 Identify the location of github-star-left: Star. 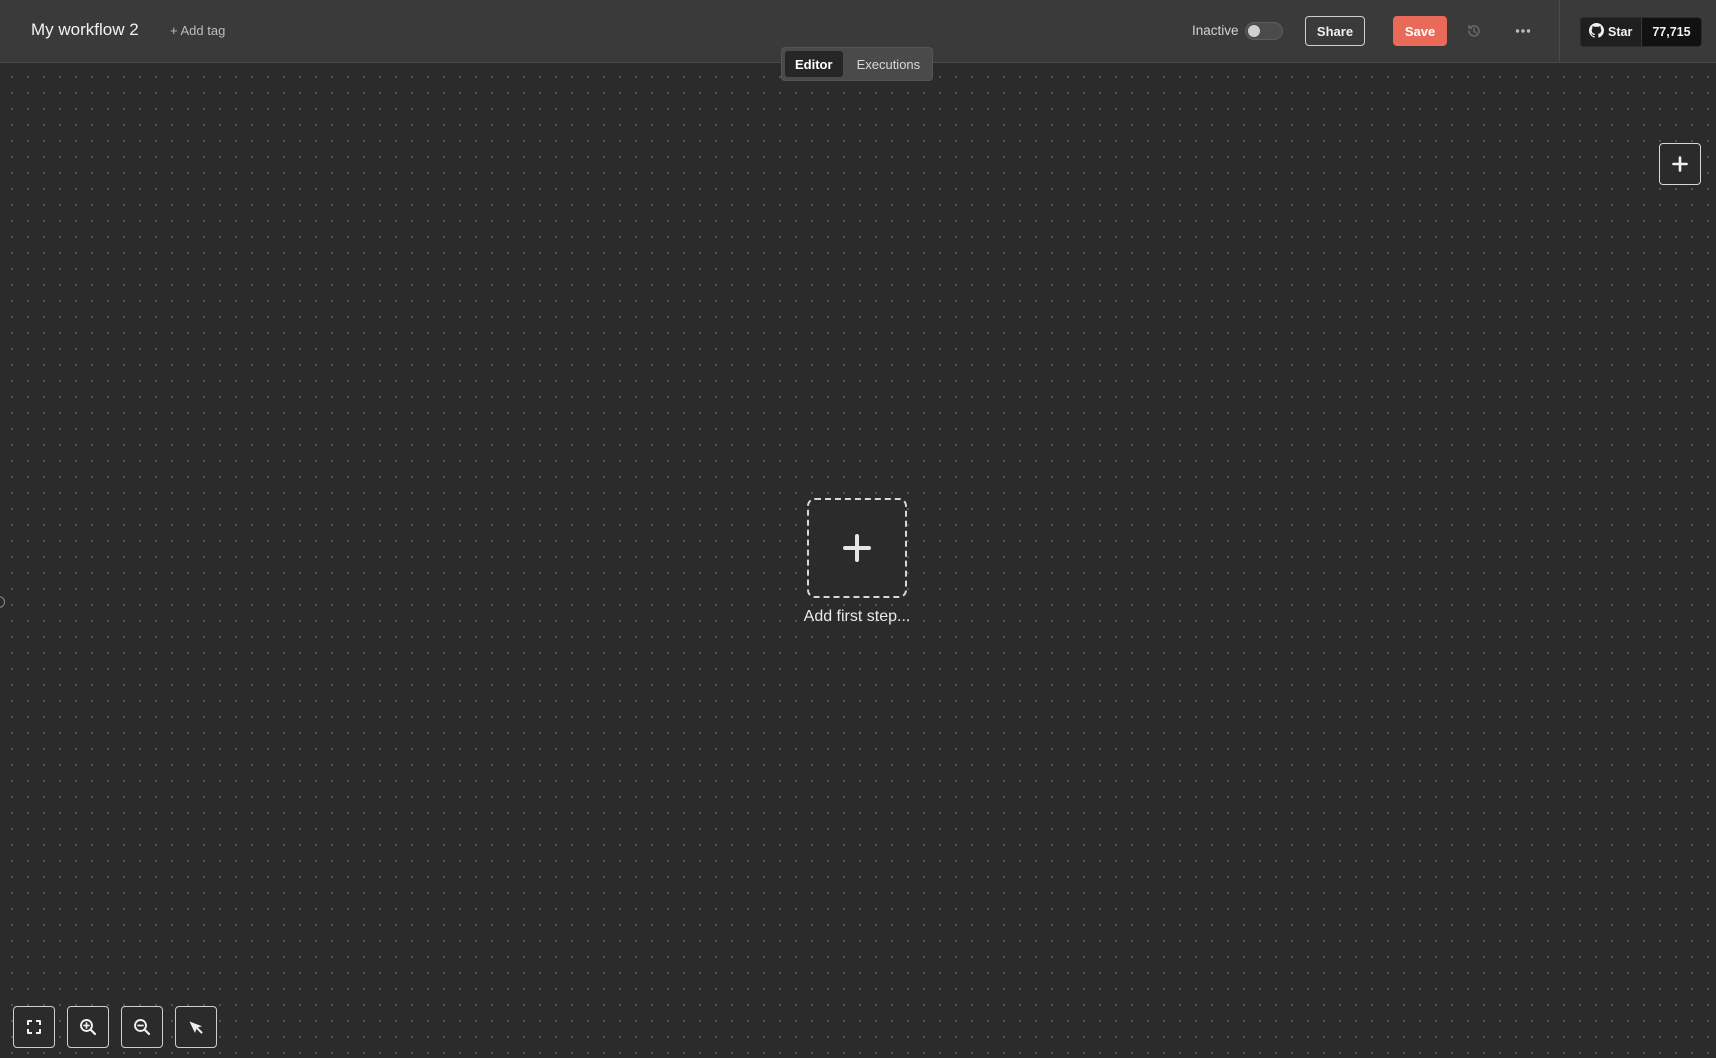
(1611, 32).